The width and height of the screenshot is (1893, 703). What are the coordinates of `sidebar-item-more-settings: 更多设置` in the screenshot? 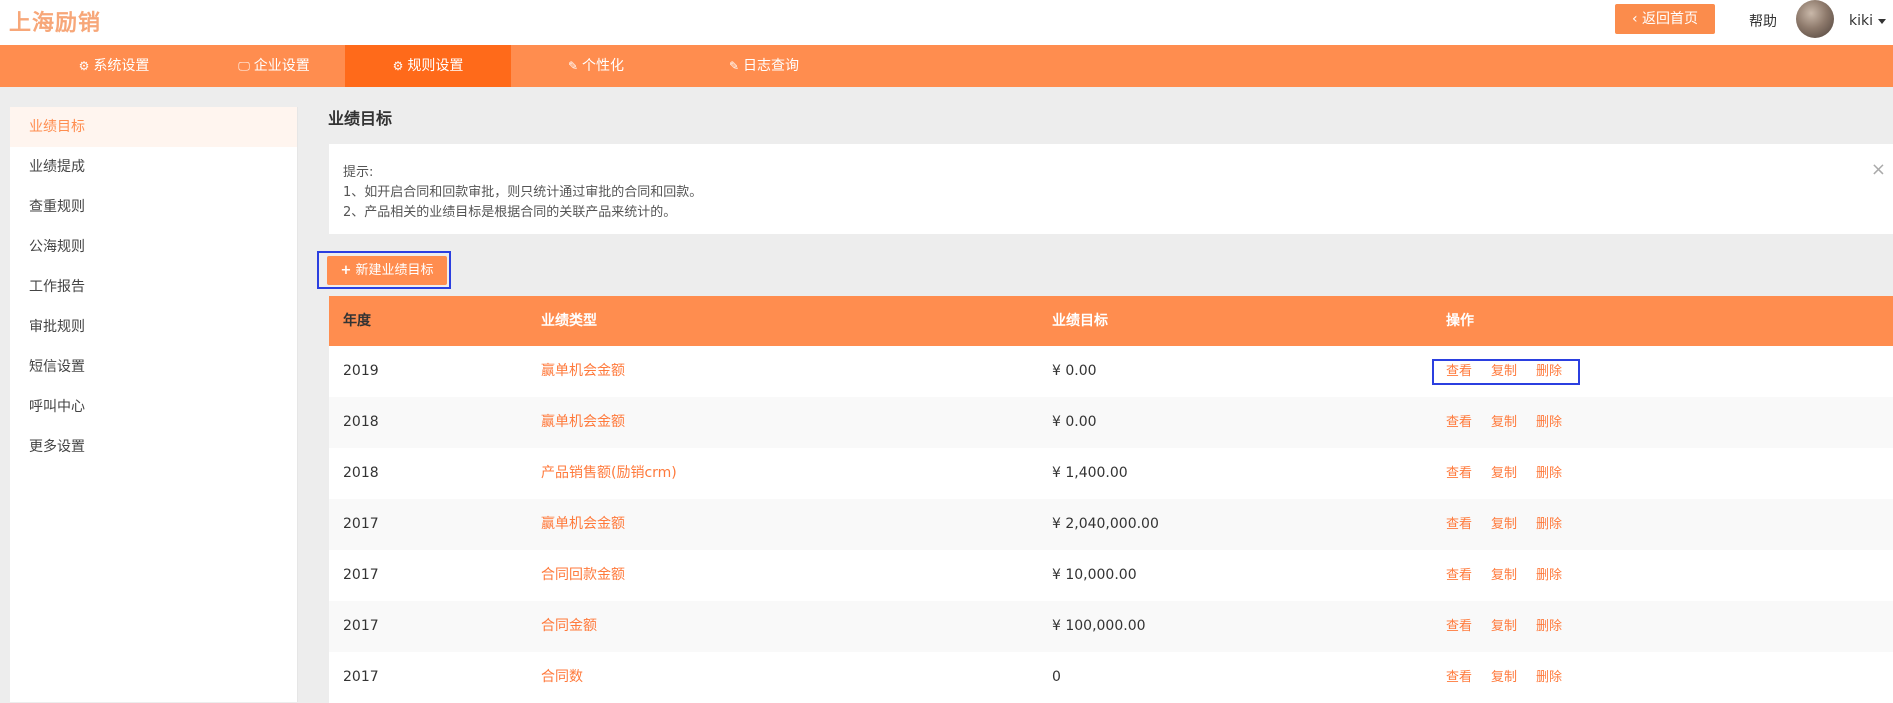 It's located at (153, 447).